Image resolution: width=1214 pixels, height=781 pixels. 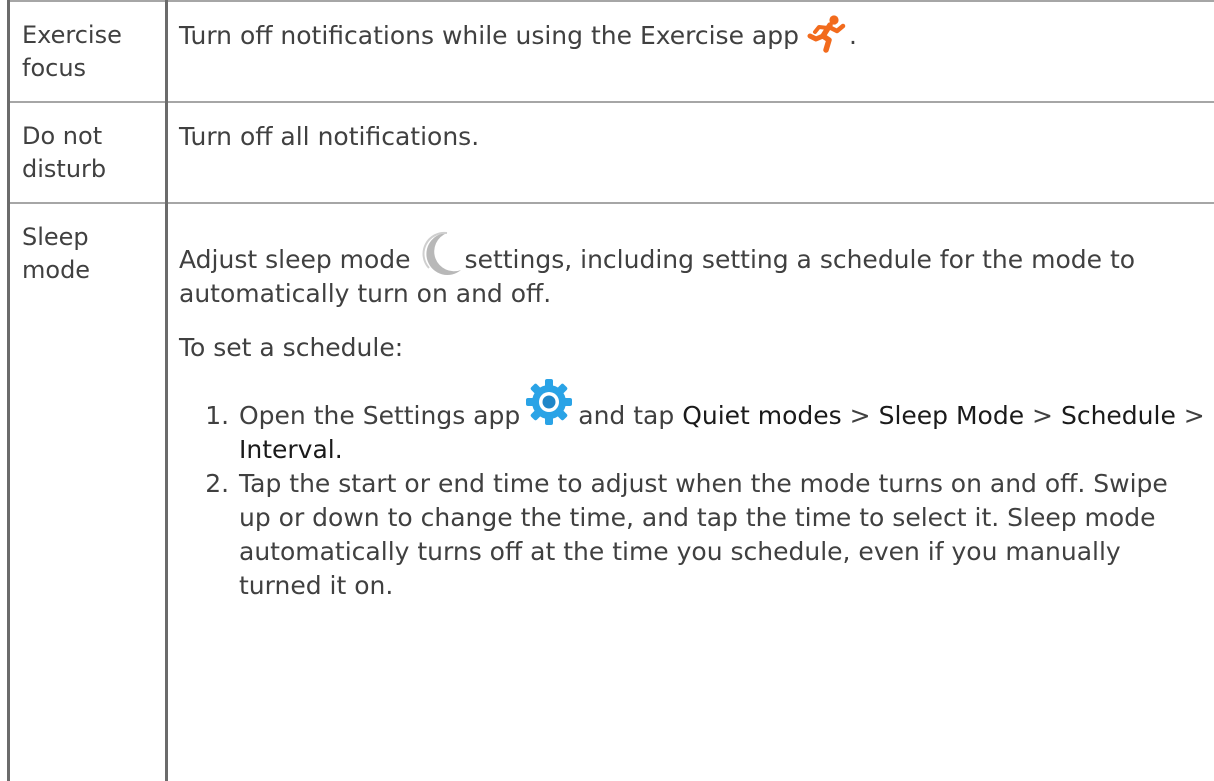 I want to click on ui-term-quiet-modes: Quiet modes, so click(x=762, y=415).